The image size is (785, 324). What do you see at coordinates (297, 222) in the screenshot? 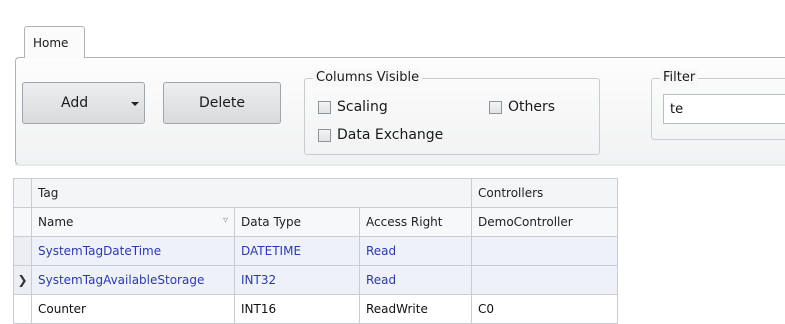
I see `data-type-column-header: Data Type` at bounding box center [297, 222].